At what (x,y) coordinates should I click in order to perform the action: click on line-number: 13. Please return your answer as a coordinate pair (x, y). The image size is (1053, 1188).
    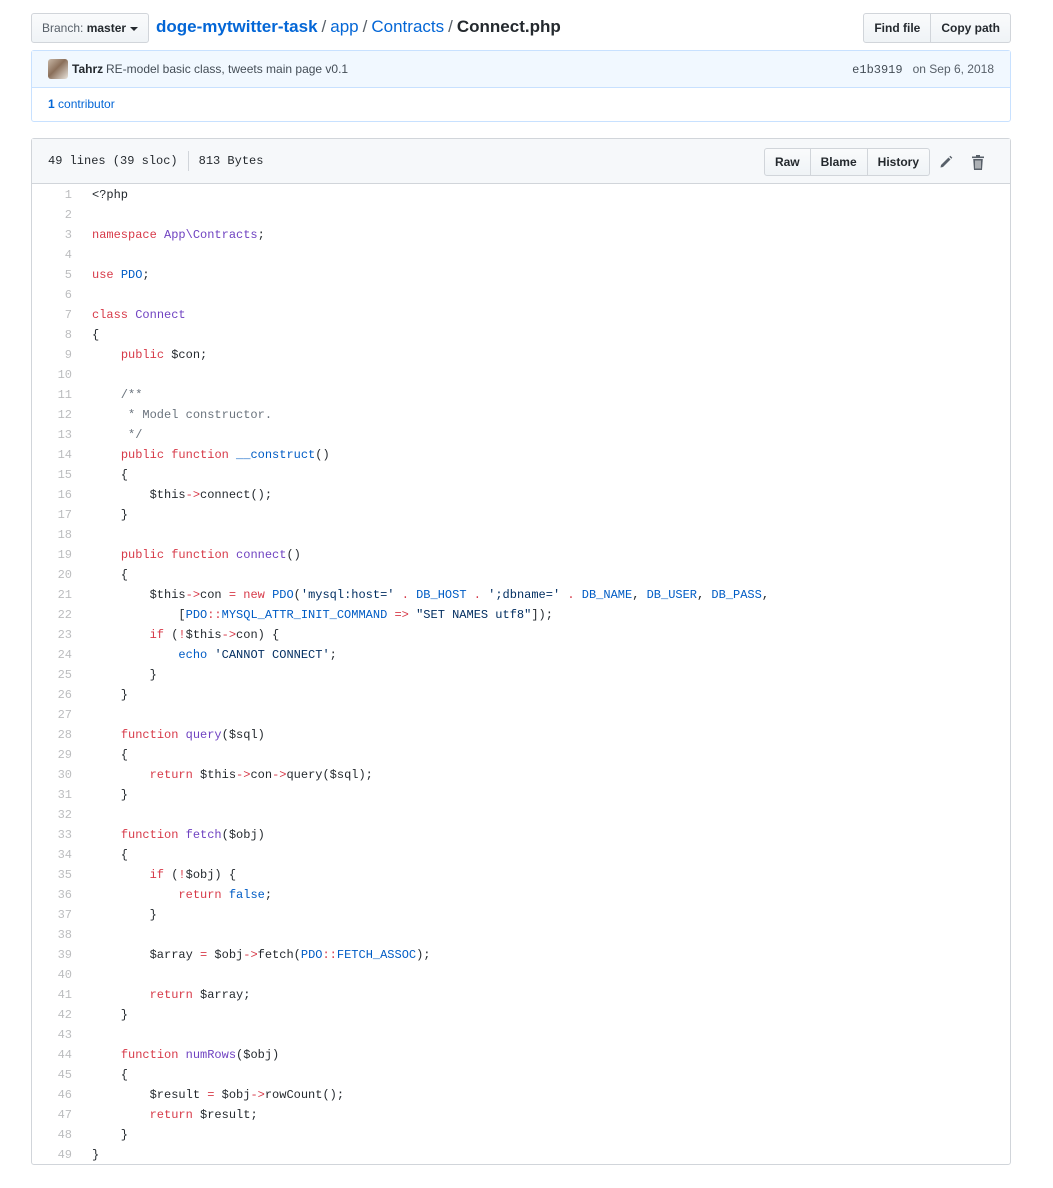
    Looking at the image, I should click on (57, 435).